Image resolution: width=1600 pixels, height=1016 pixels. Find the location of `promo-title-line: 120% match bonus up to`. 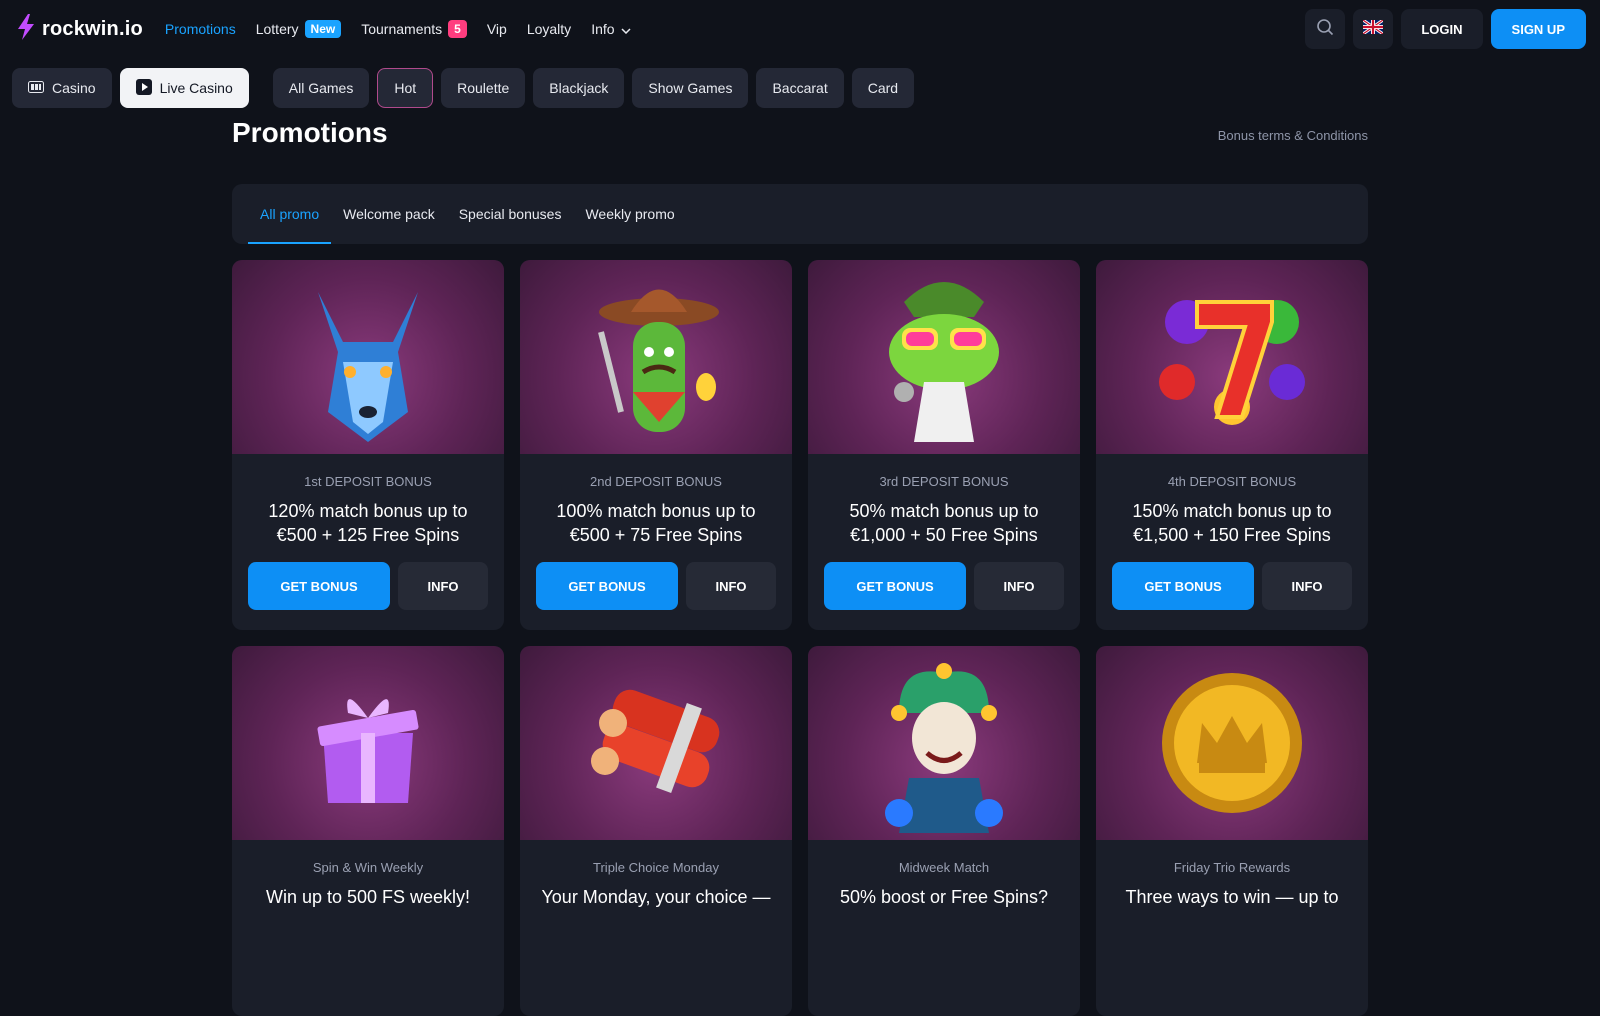

promo-title-line: 120% match bonus up to is located at coordinates (368, 511).